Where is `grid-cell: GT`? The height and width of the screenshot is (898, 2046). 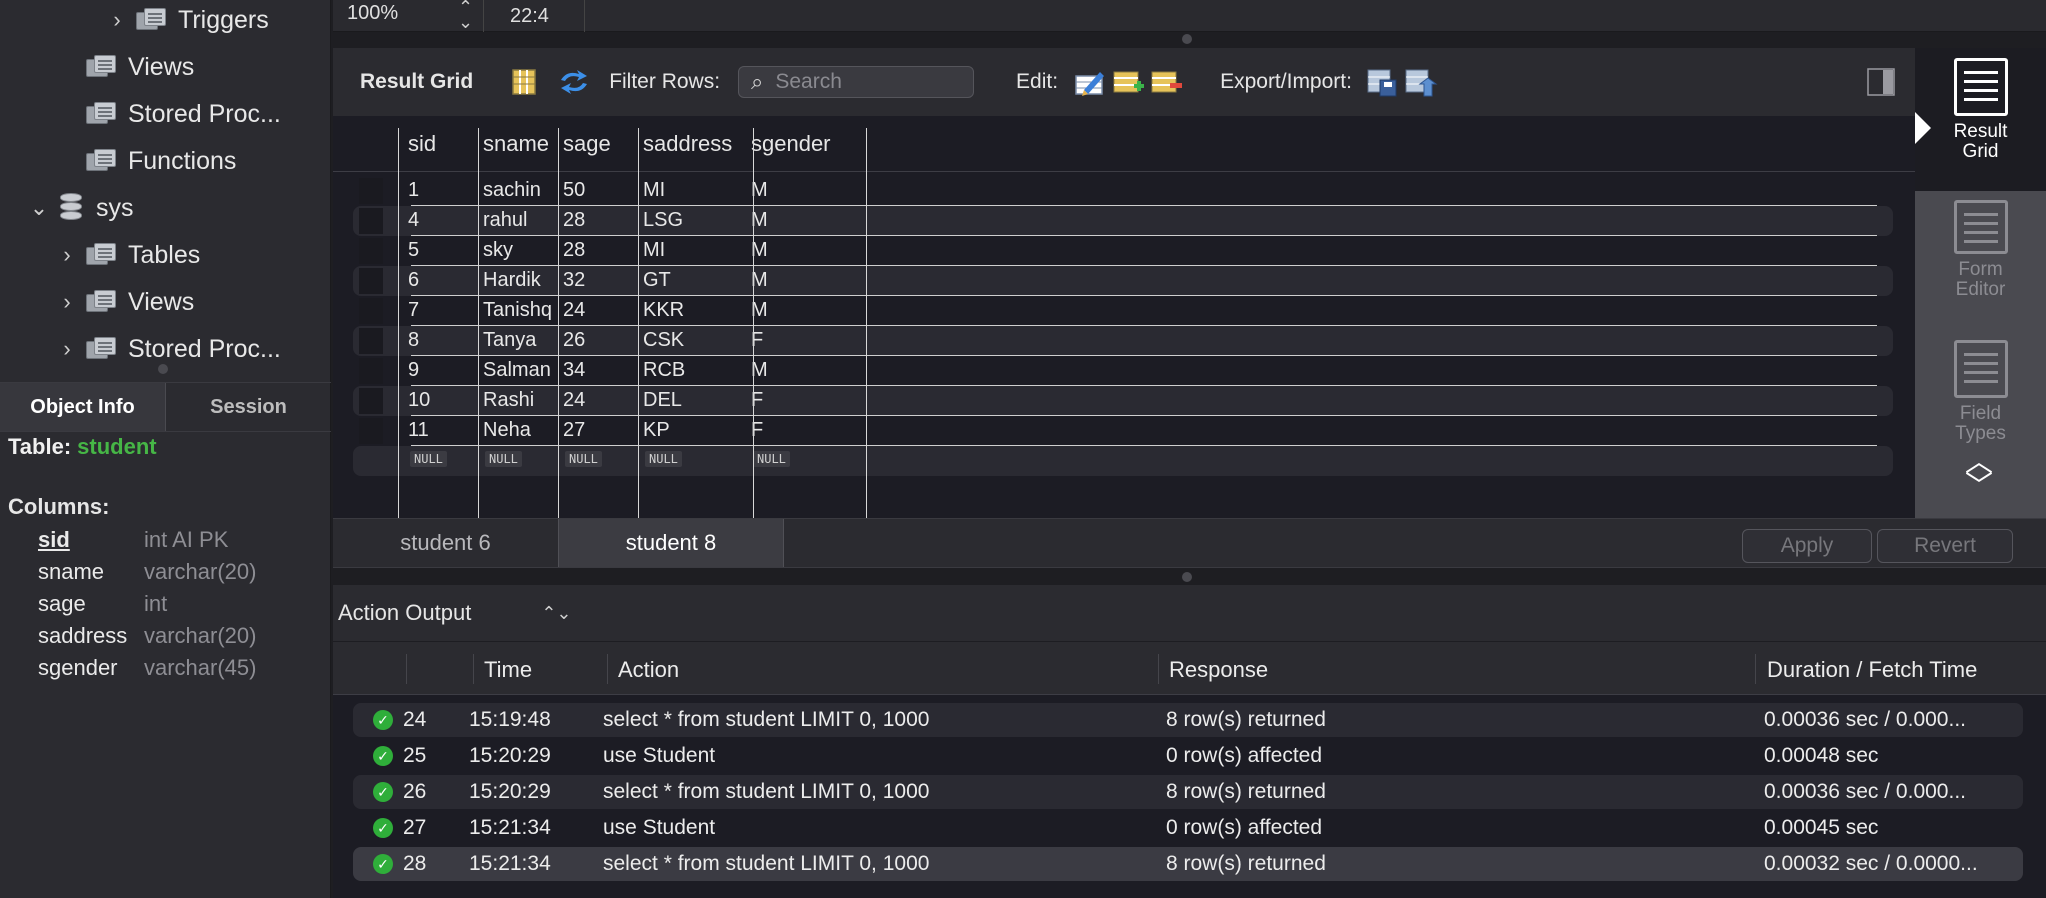
grid-cell: GT is located at coordinates (657, 280).